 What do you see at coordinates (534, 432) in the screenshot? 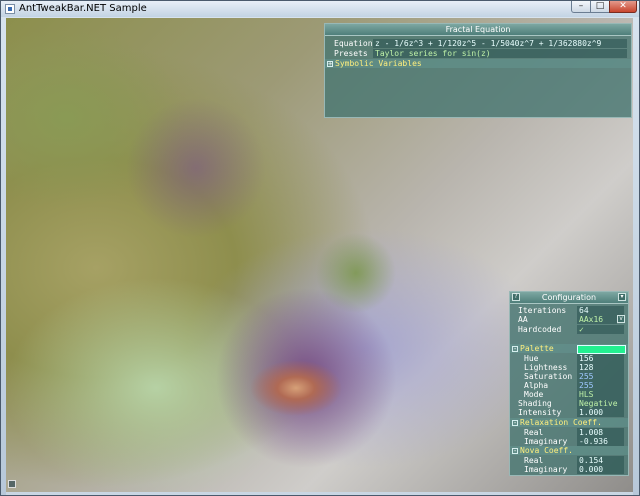
I see `relaxation-real-label: Real` at bounding box center [534, 432].